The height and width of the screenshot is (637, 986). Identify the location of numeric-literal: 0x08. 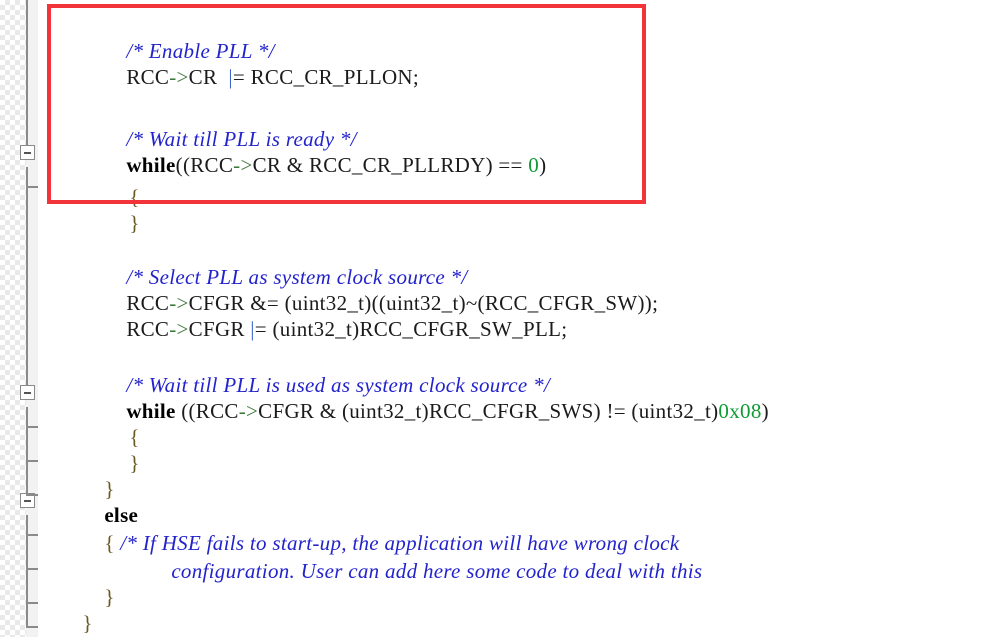
(740, 411).